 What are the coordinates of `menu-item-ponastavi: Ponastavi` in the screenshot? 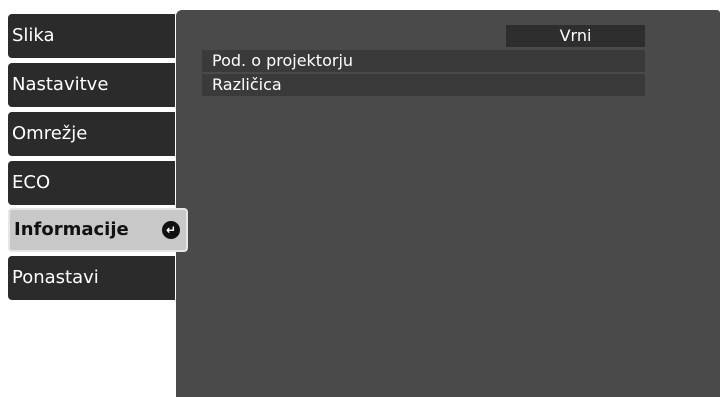 It's located at (91, 278).